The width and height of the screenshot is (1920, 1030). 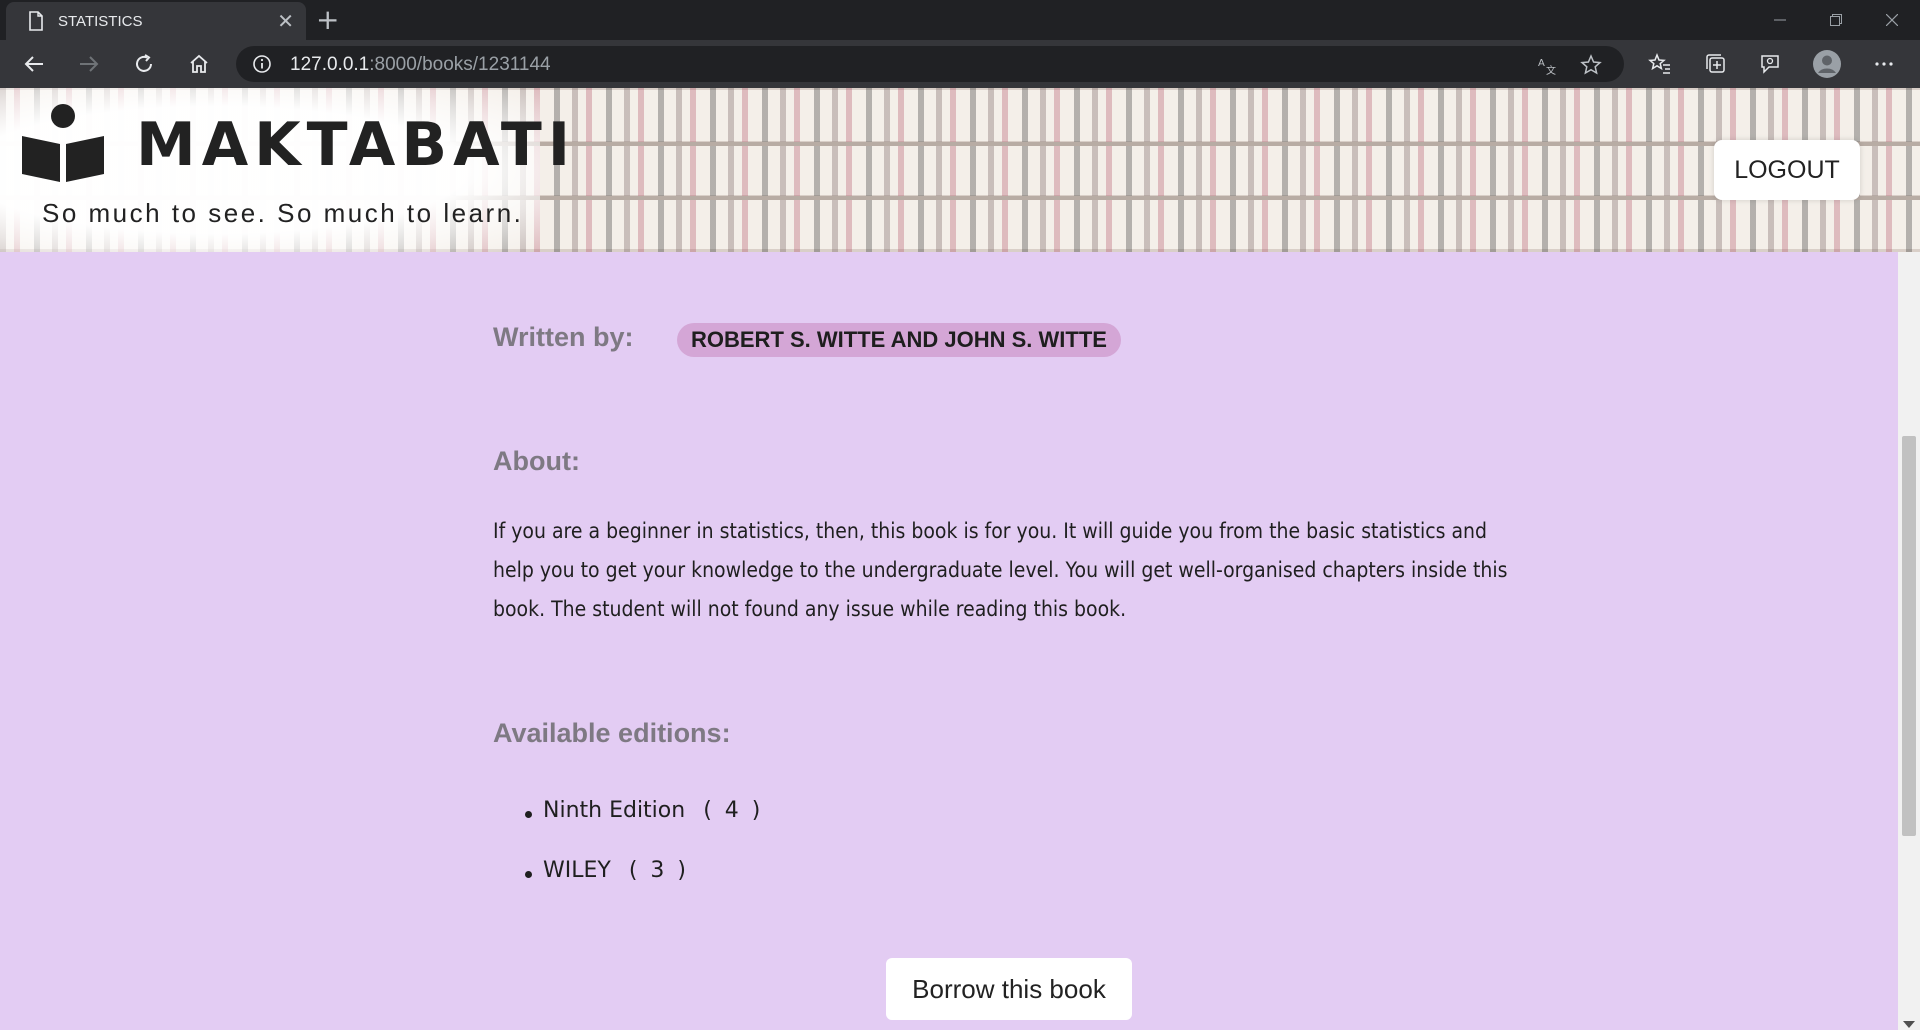 What do you see at coordinates (960, 20) in the screenshot?
I see `browser-tabbar: STATISTICS ✕ +` at bounding box center [960, 20].